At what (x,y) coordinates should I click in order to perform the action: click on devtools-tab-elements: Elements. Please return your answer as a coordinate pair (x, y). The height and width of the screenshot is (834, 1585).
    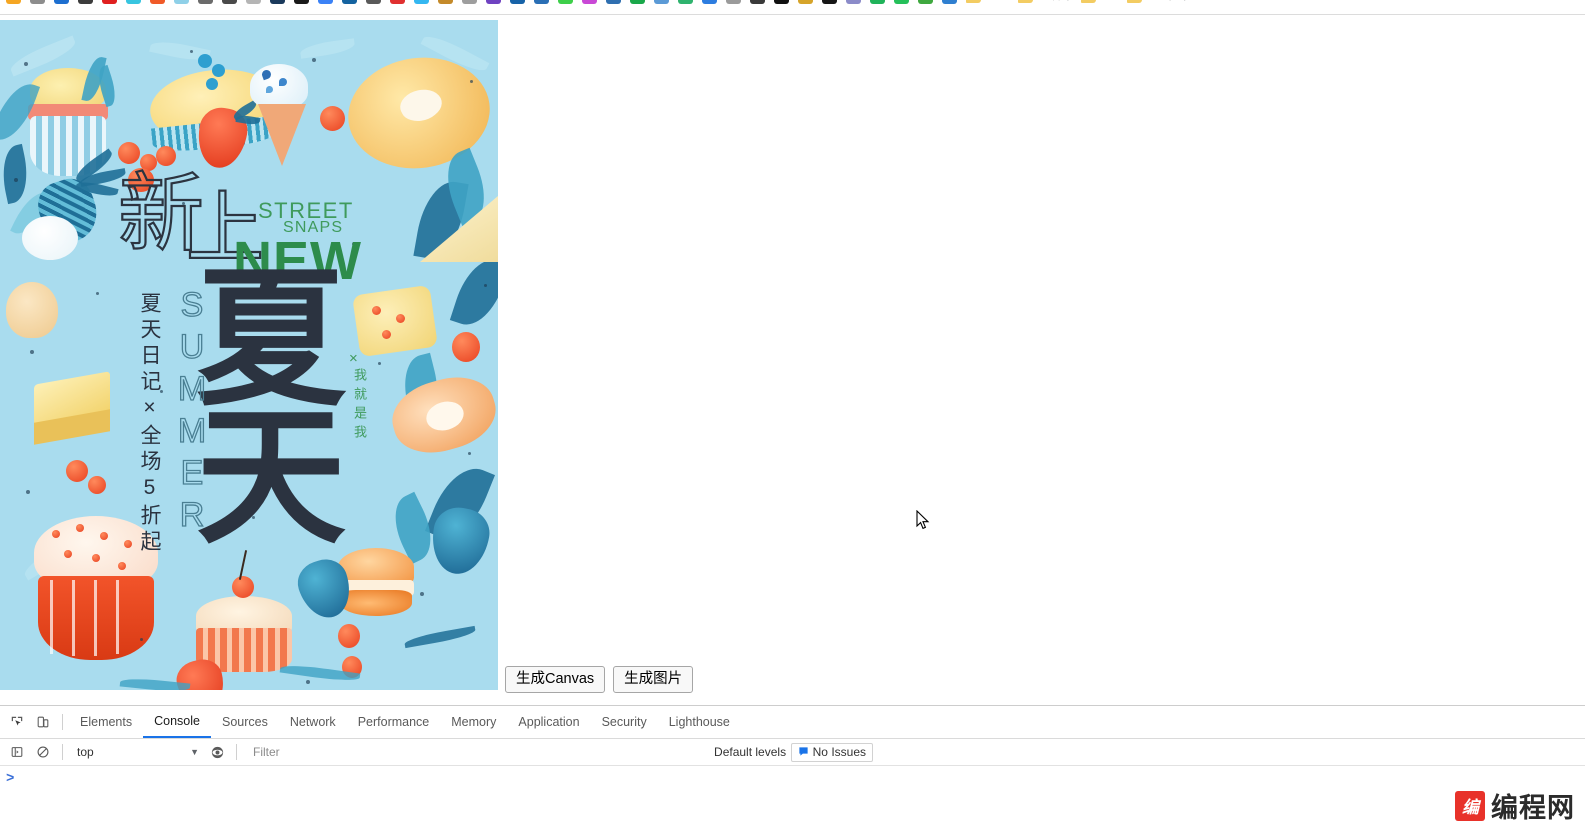
    Looking at the image, I should click on (106, 722).